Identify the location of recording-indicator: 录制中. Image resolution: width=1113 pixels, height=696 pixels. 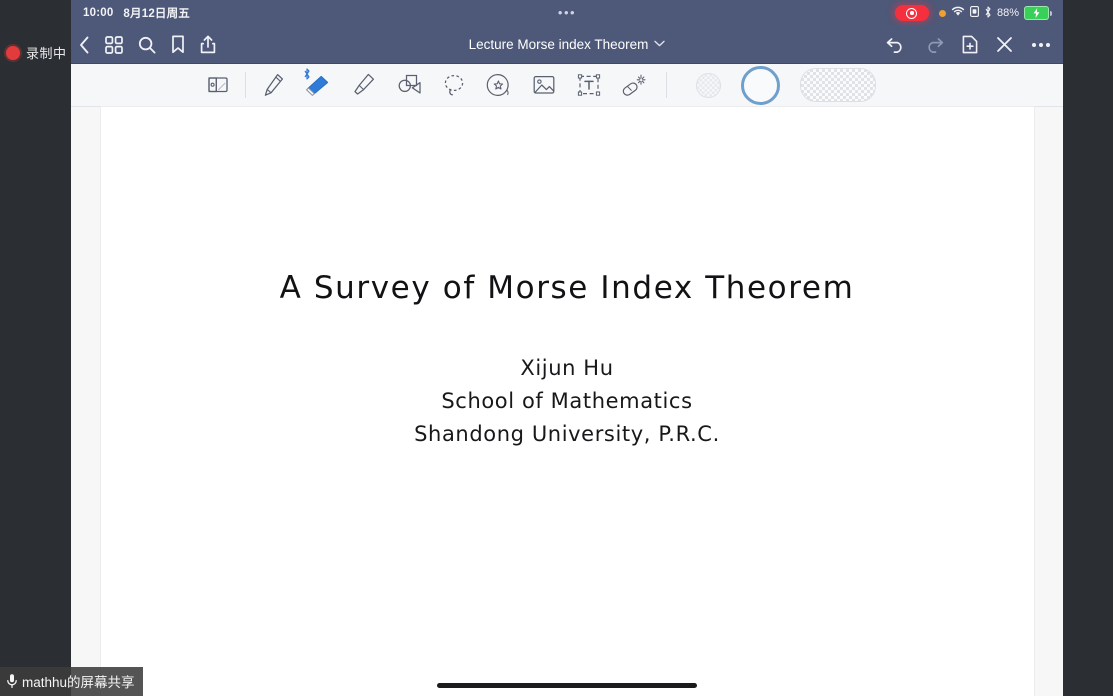
(36, 53).